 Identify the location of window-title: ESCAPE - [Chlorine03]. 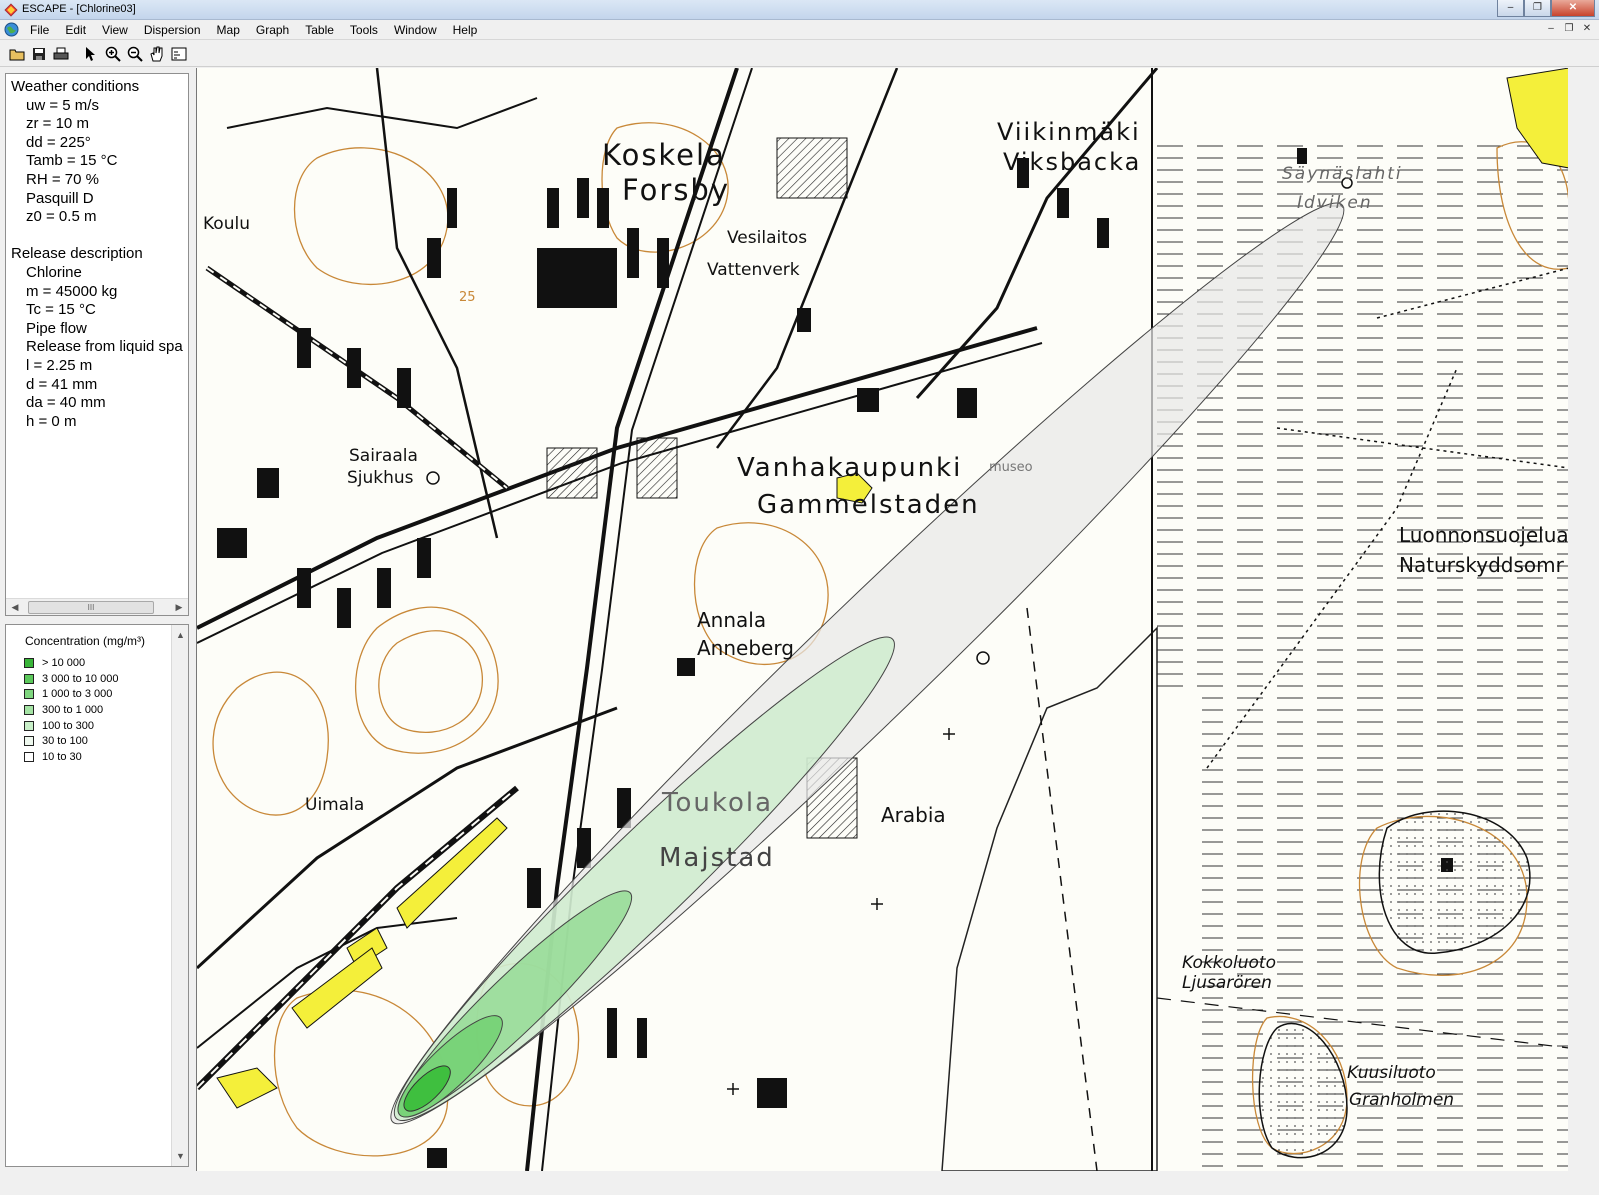
(79, 9).